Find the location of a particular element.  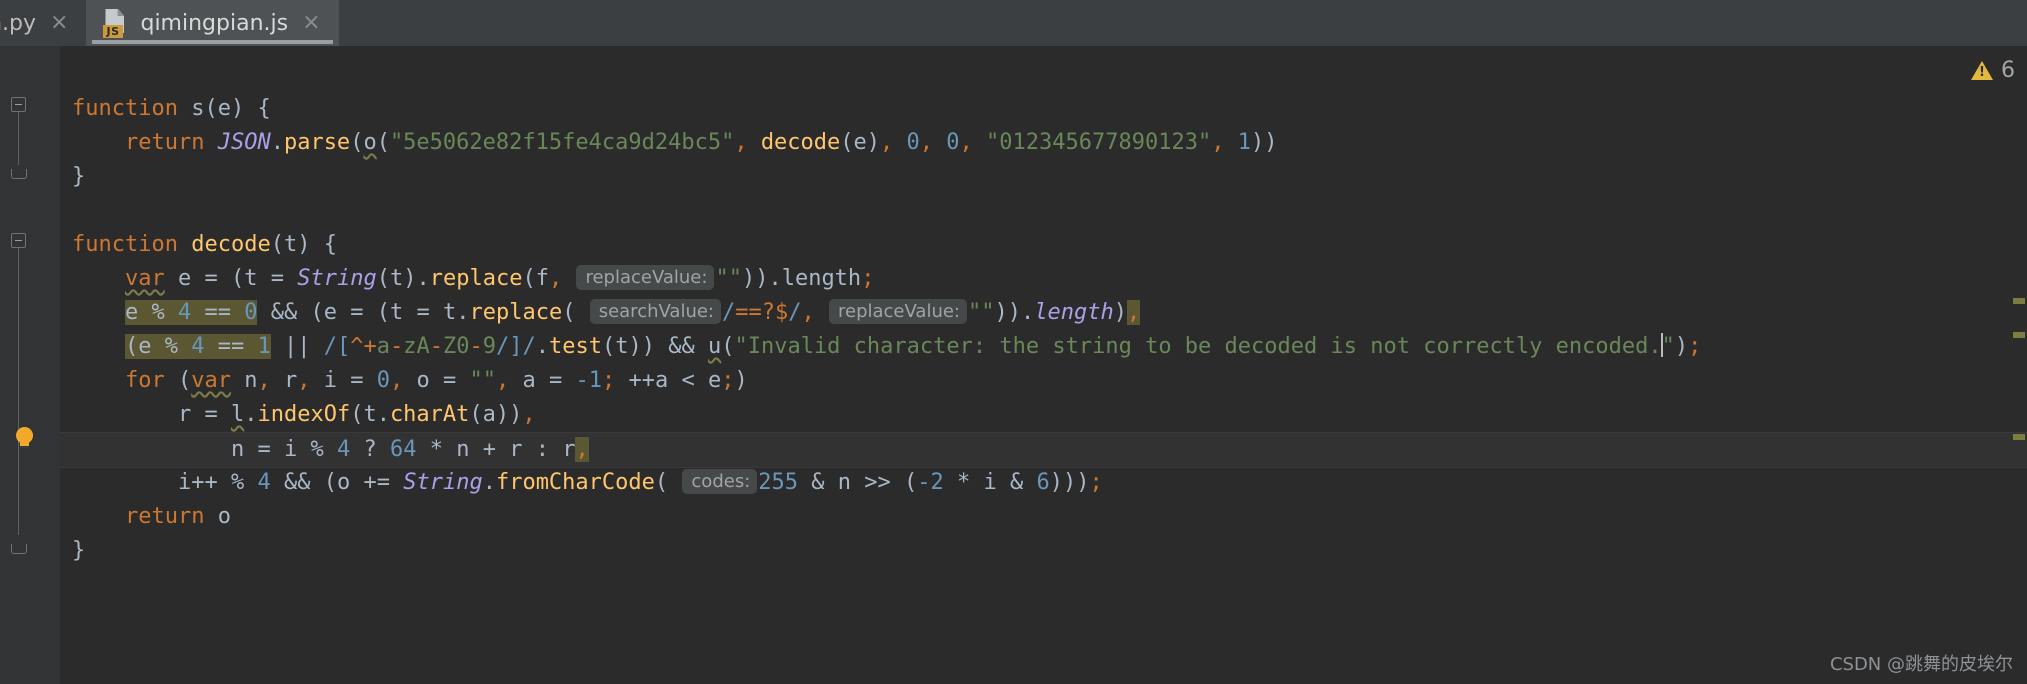

code-line-10: r = l.indexOf(t.charAt(a)), is located at coordinates (1043, 415).